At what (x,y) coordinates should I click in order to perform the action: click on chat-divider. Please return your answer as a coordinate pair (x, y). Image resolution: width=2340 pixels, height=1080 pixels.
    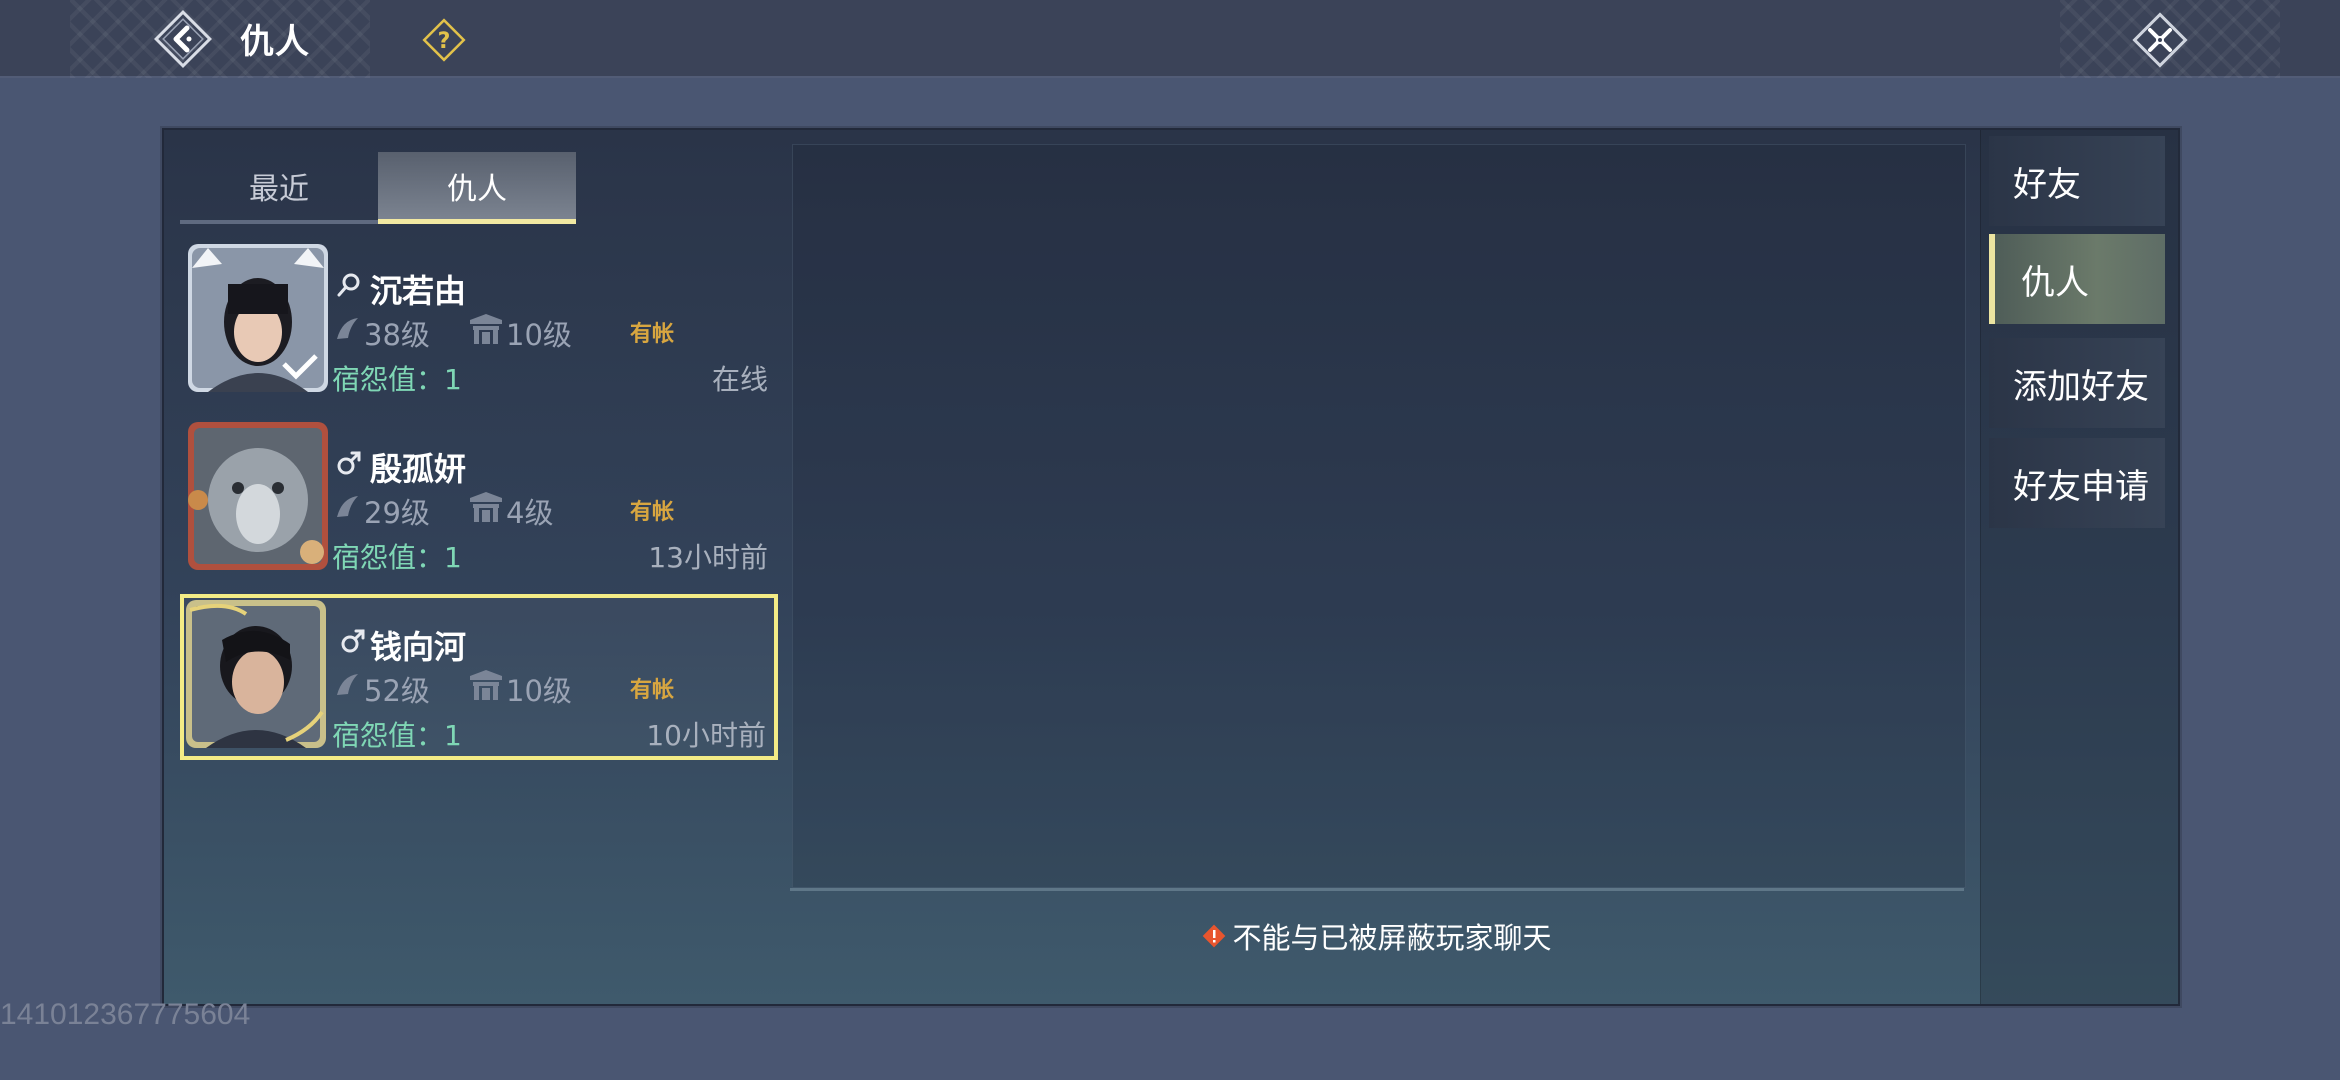
    Looking at the image, I should click on (1377, 889).